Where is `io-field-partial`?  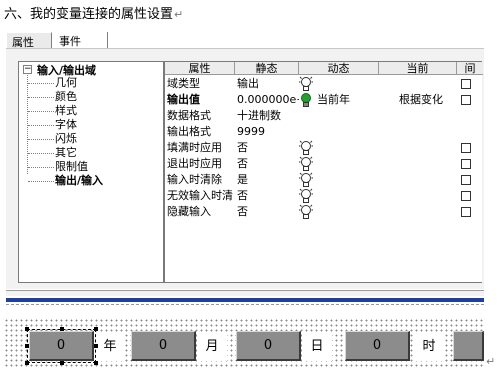
io-field-partial is located at coordinates (468, 346).